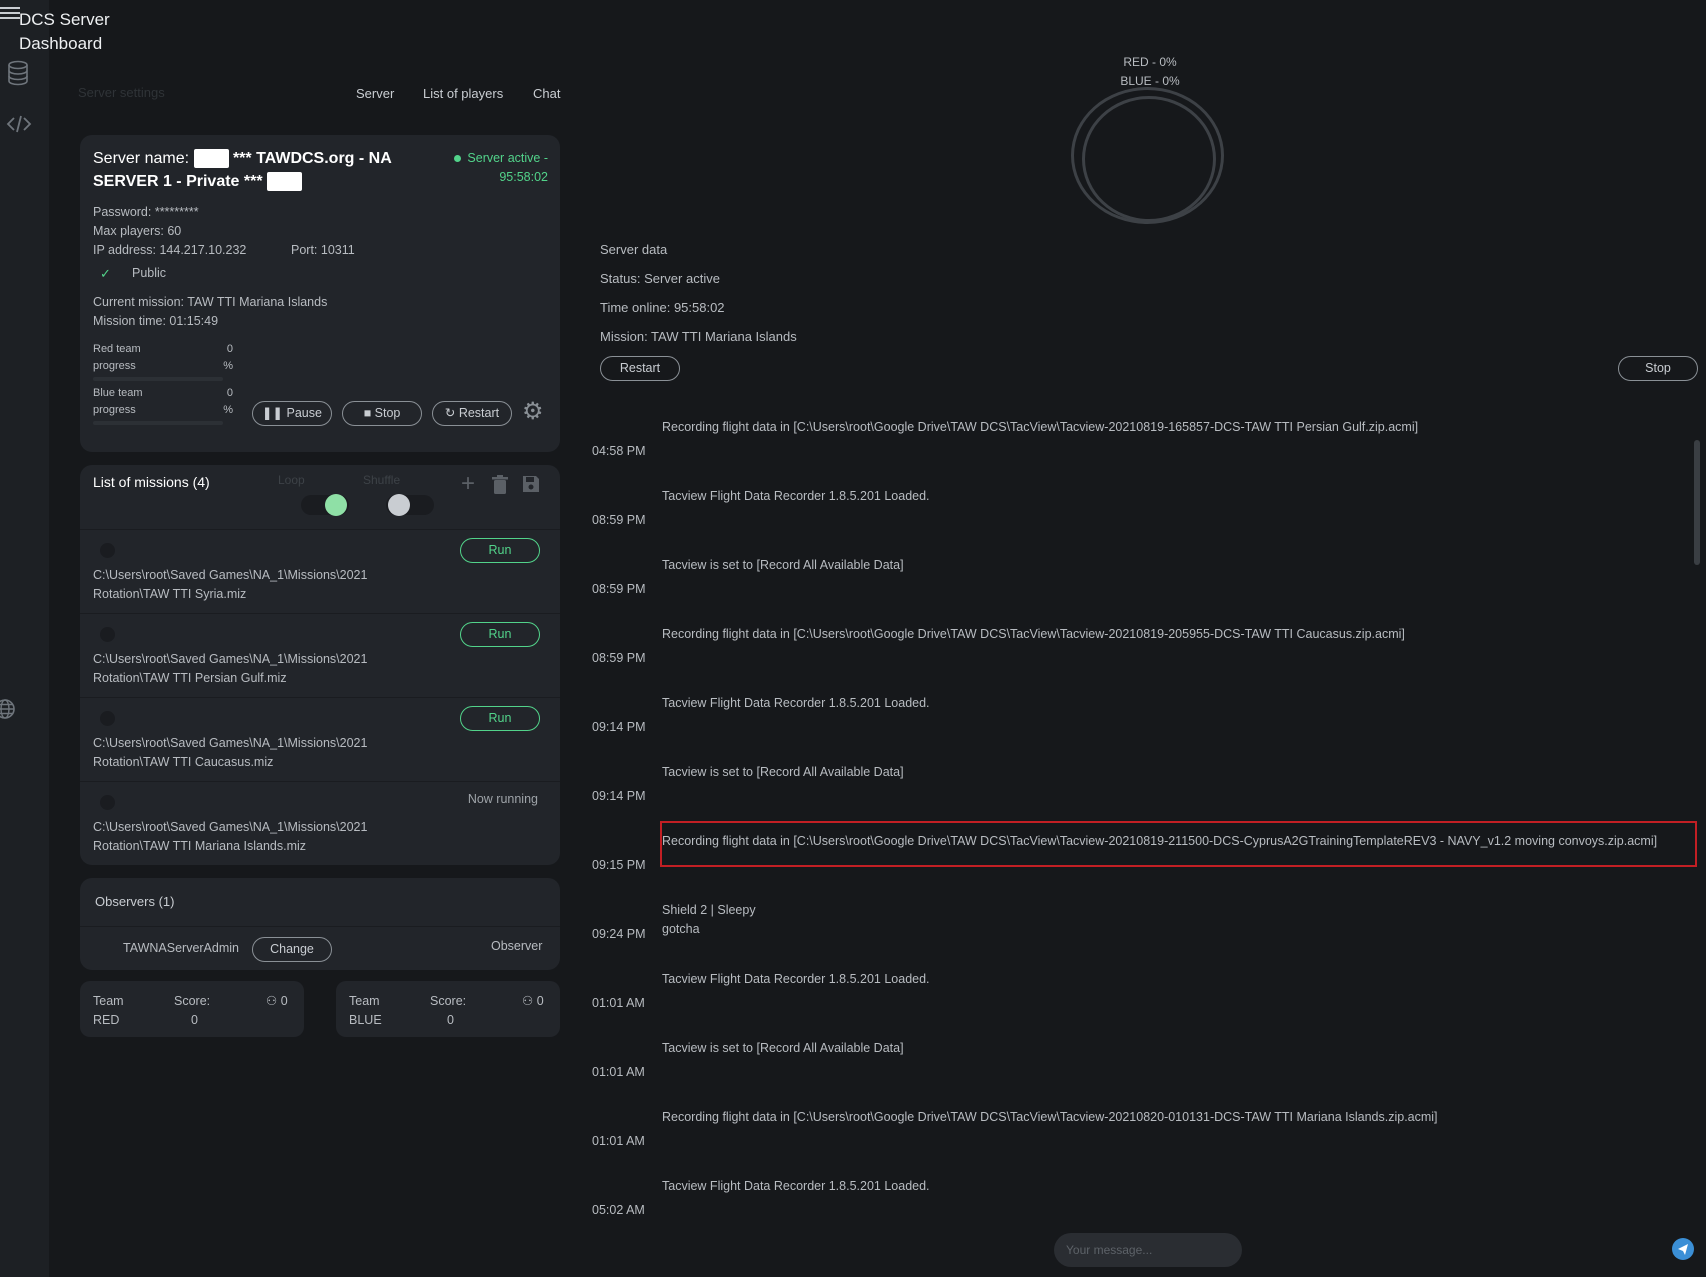 The height and width of the screenshot is (1277, 1706). What do you see at coordinates (192, 1001) in the screenshot?
I see `score-label: Score:` at bounding box center [192, 1001].